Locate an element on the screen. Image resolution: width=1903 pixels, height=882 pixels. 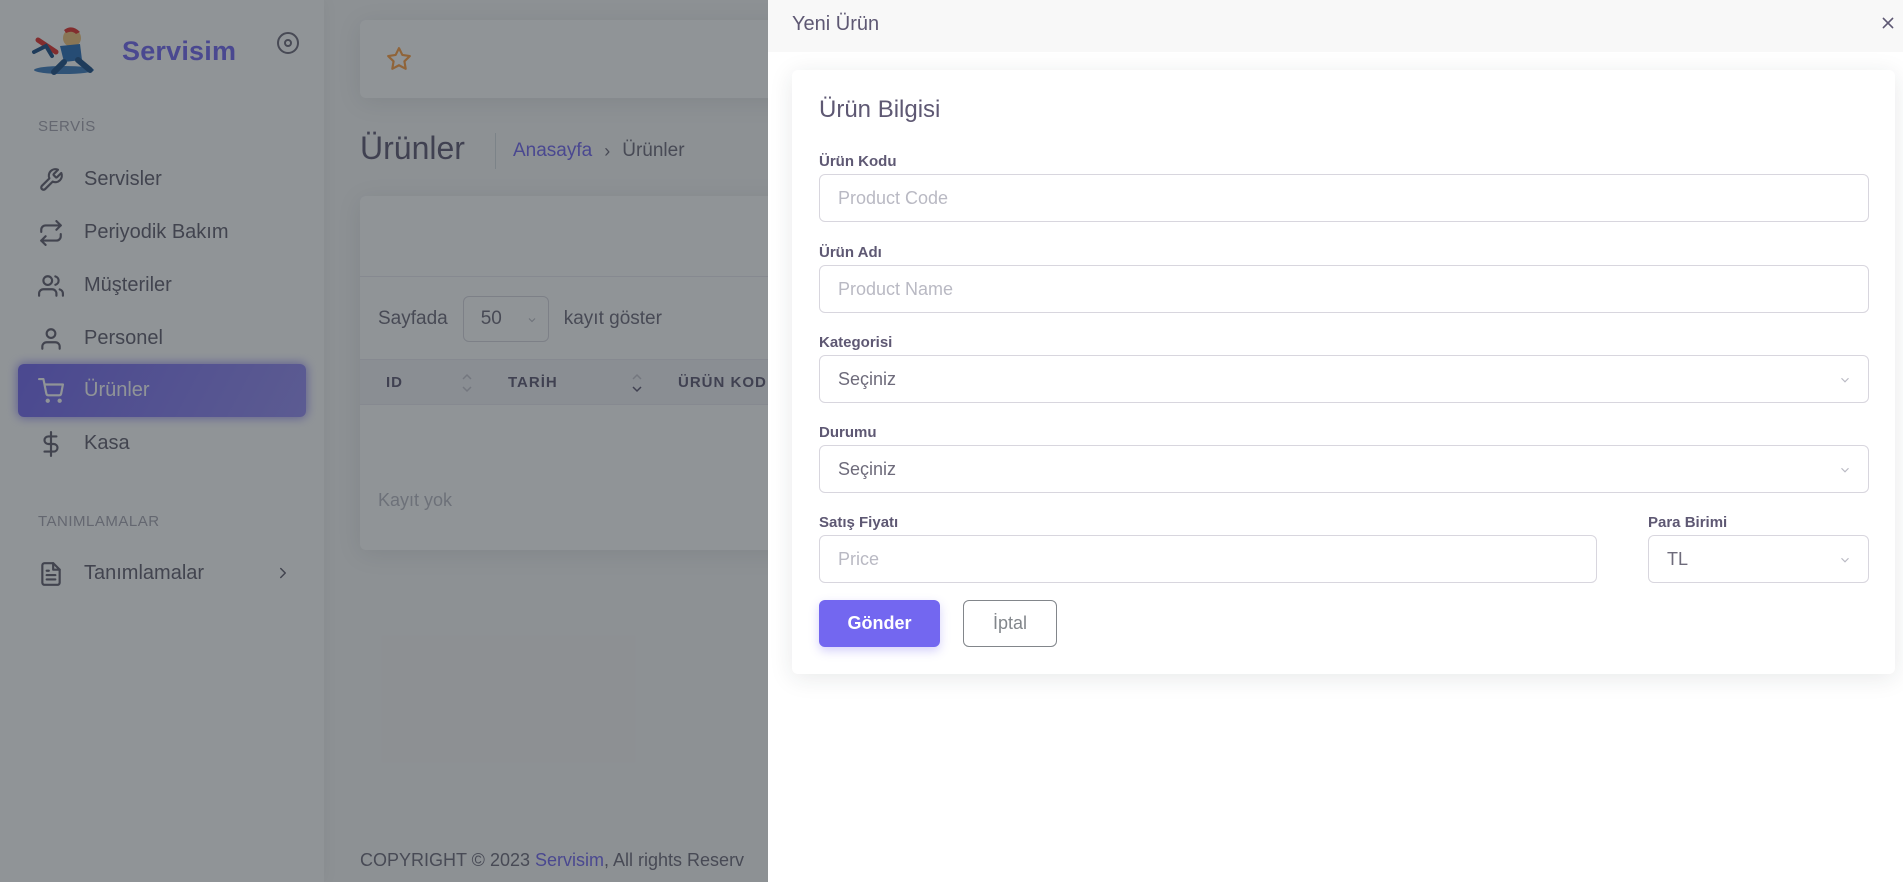
currency-select-value: TL is located at coordinates (1678, 558).